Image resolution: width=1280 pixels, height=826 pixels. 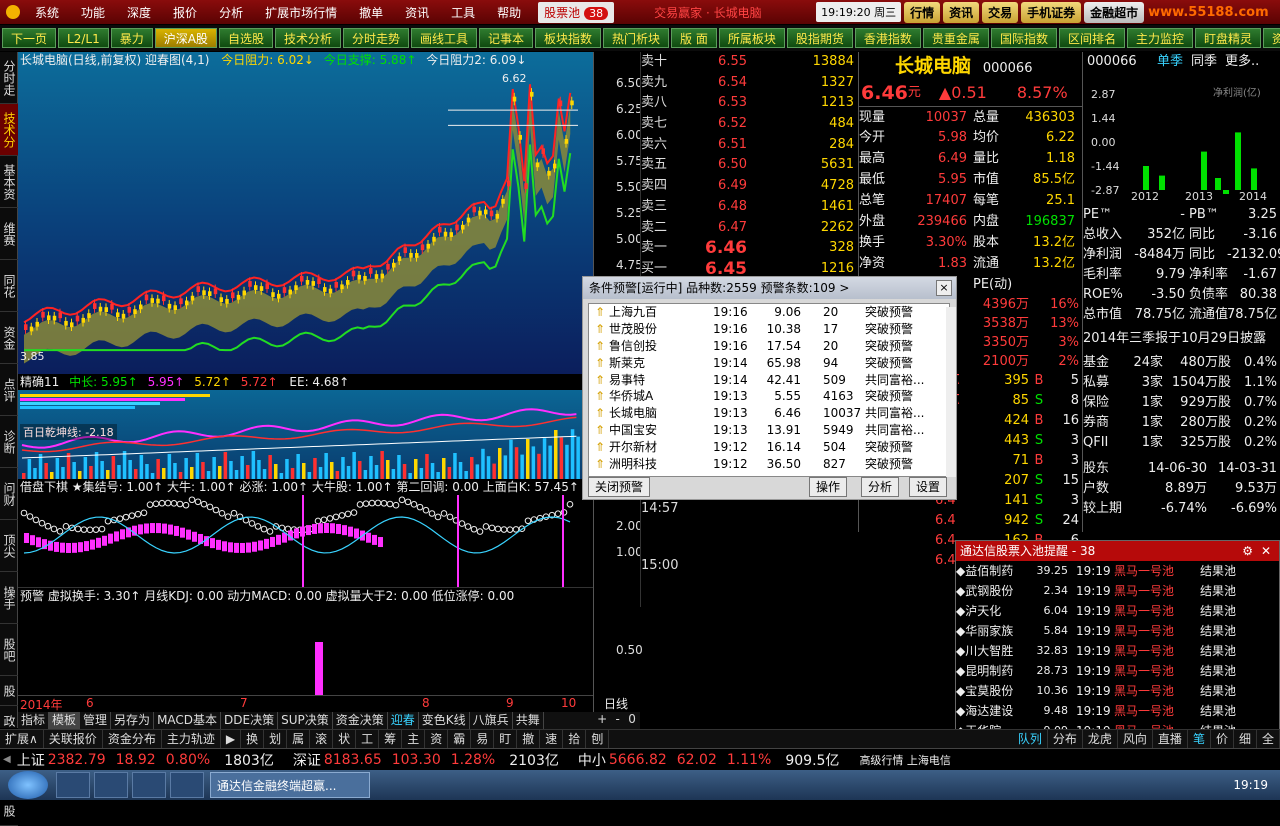 I want to click on sell-row-6: 卖四 6.49 4728, so click(x=749, y=186).